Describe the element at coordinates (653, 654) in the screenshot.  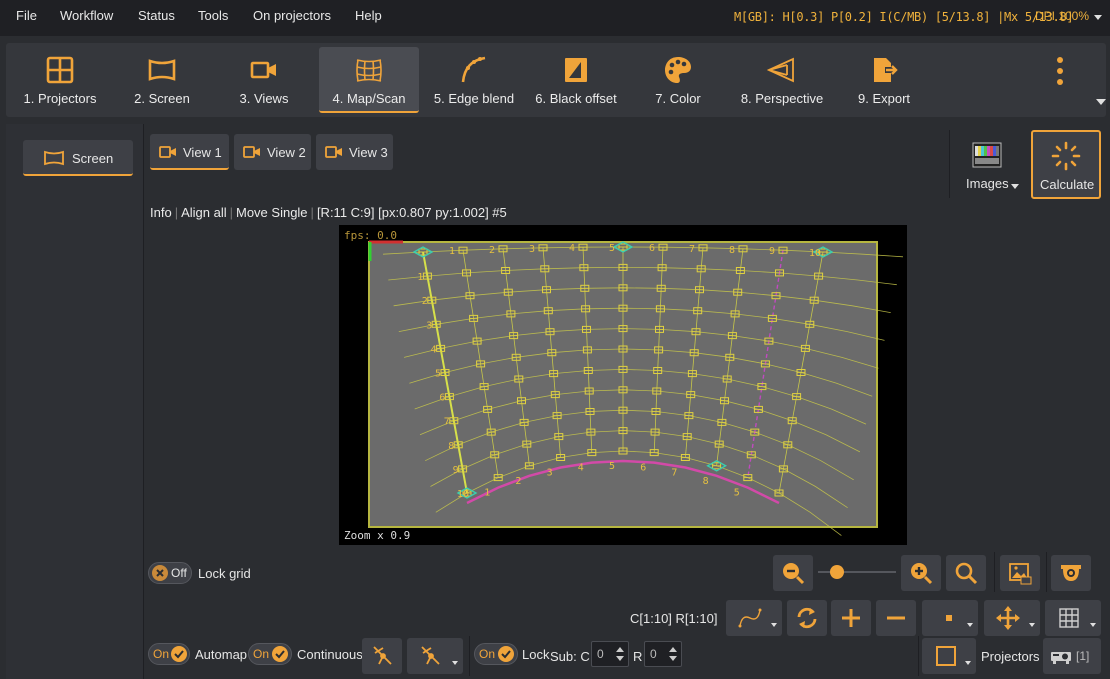
I see `sub-r-value: 0` at that location.